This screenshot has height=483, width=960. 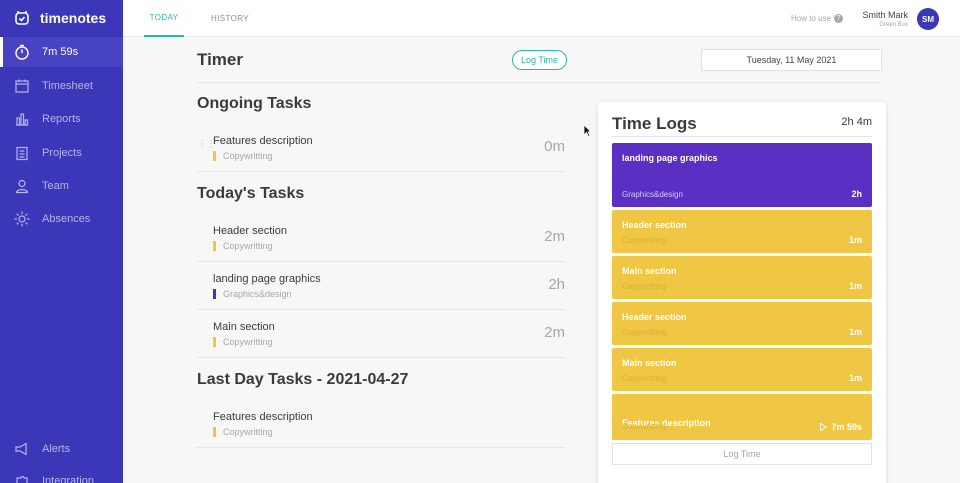 What do you see at coordinates (742, 417) in the screenshot?
I see `time-log-entry-running: Features description Copywritting 7m 59s` at bounding box center [742, 417].